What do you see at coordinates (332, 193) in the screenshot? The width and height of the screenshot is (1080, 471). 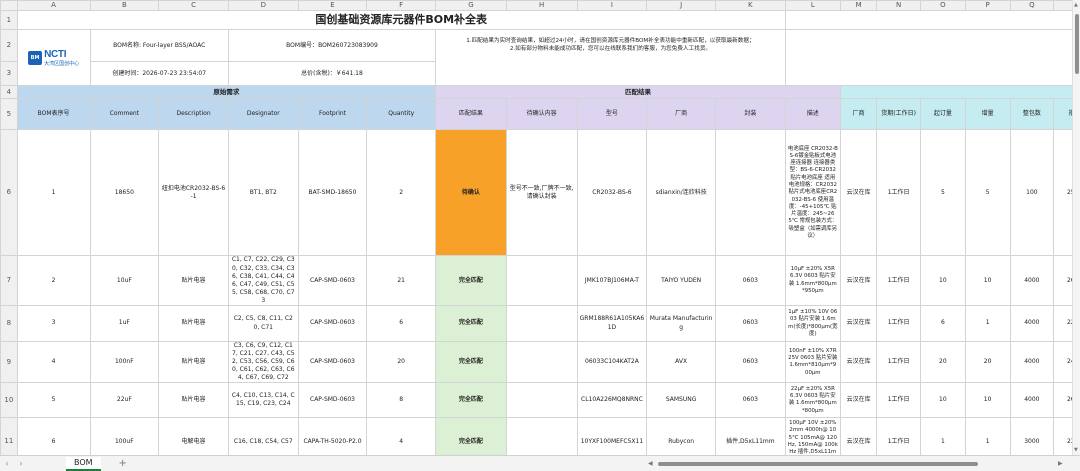 I see `cell: BAT-SMD-18650` at bounding box center [332, 193].